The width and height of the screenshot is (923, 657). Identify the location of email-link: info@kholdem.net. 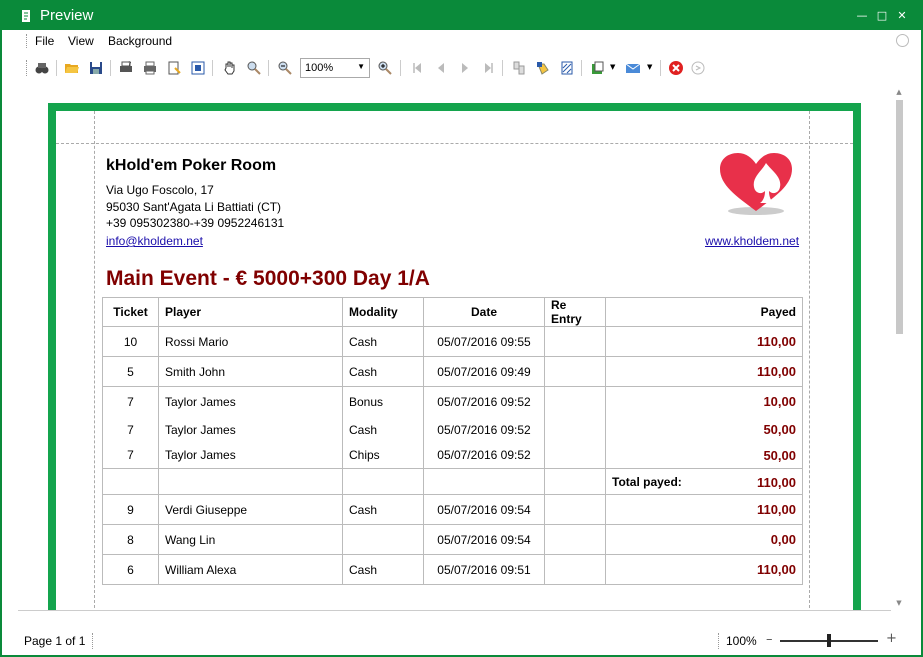
(154, 241).